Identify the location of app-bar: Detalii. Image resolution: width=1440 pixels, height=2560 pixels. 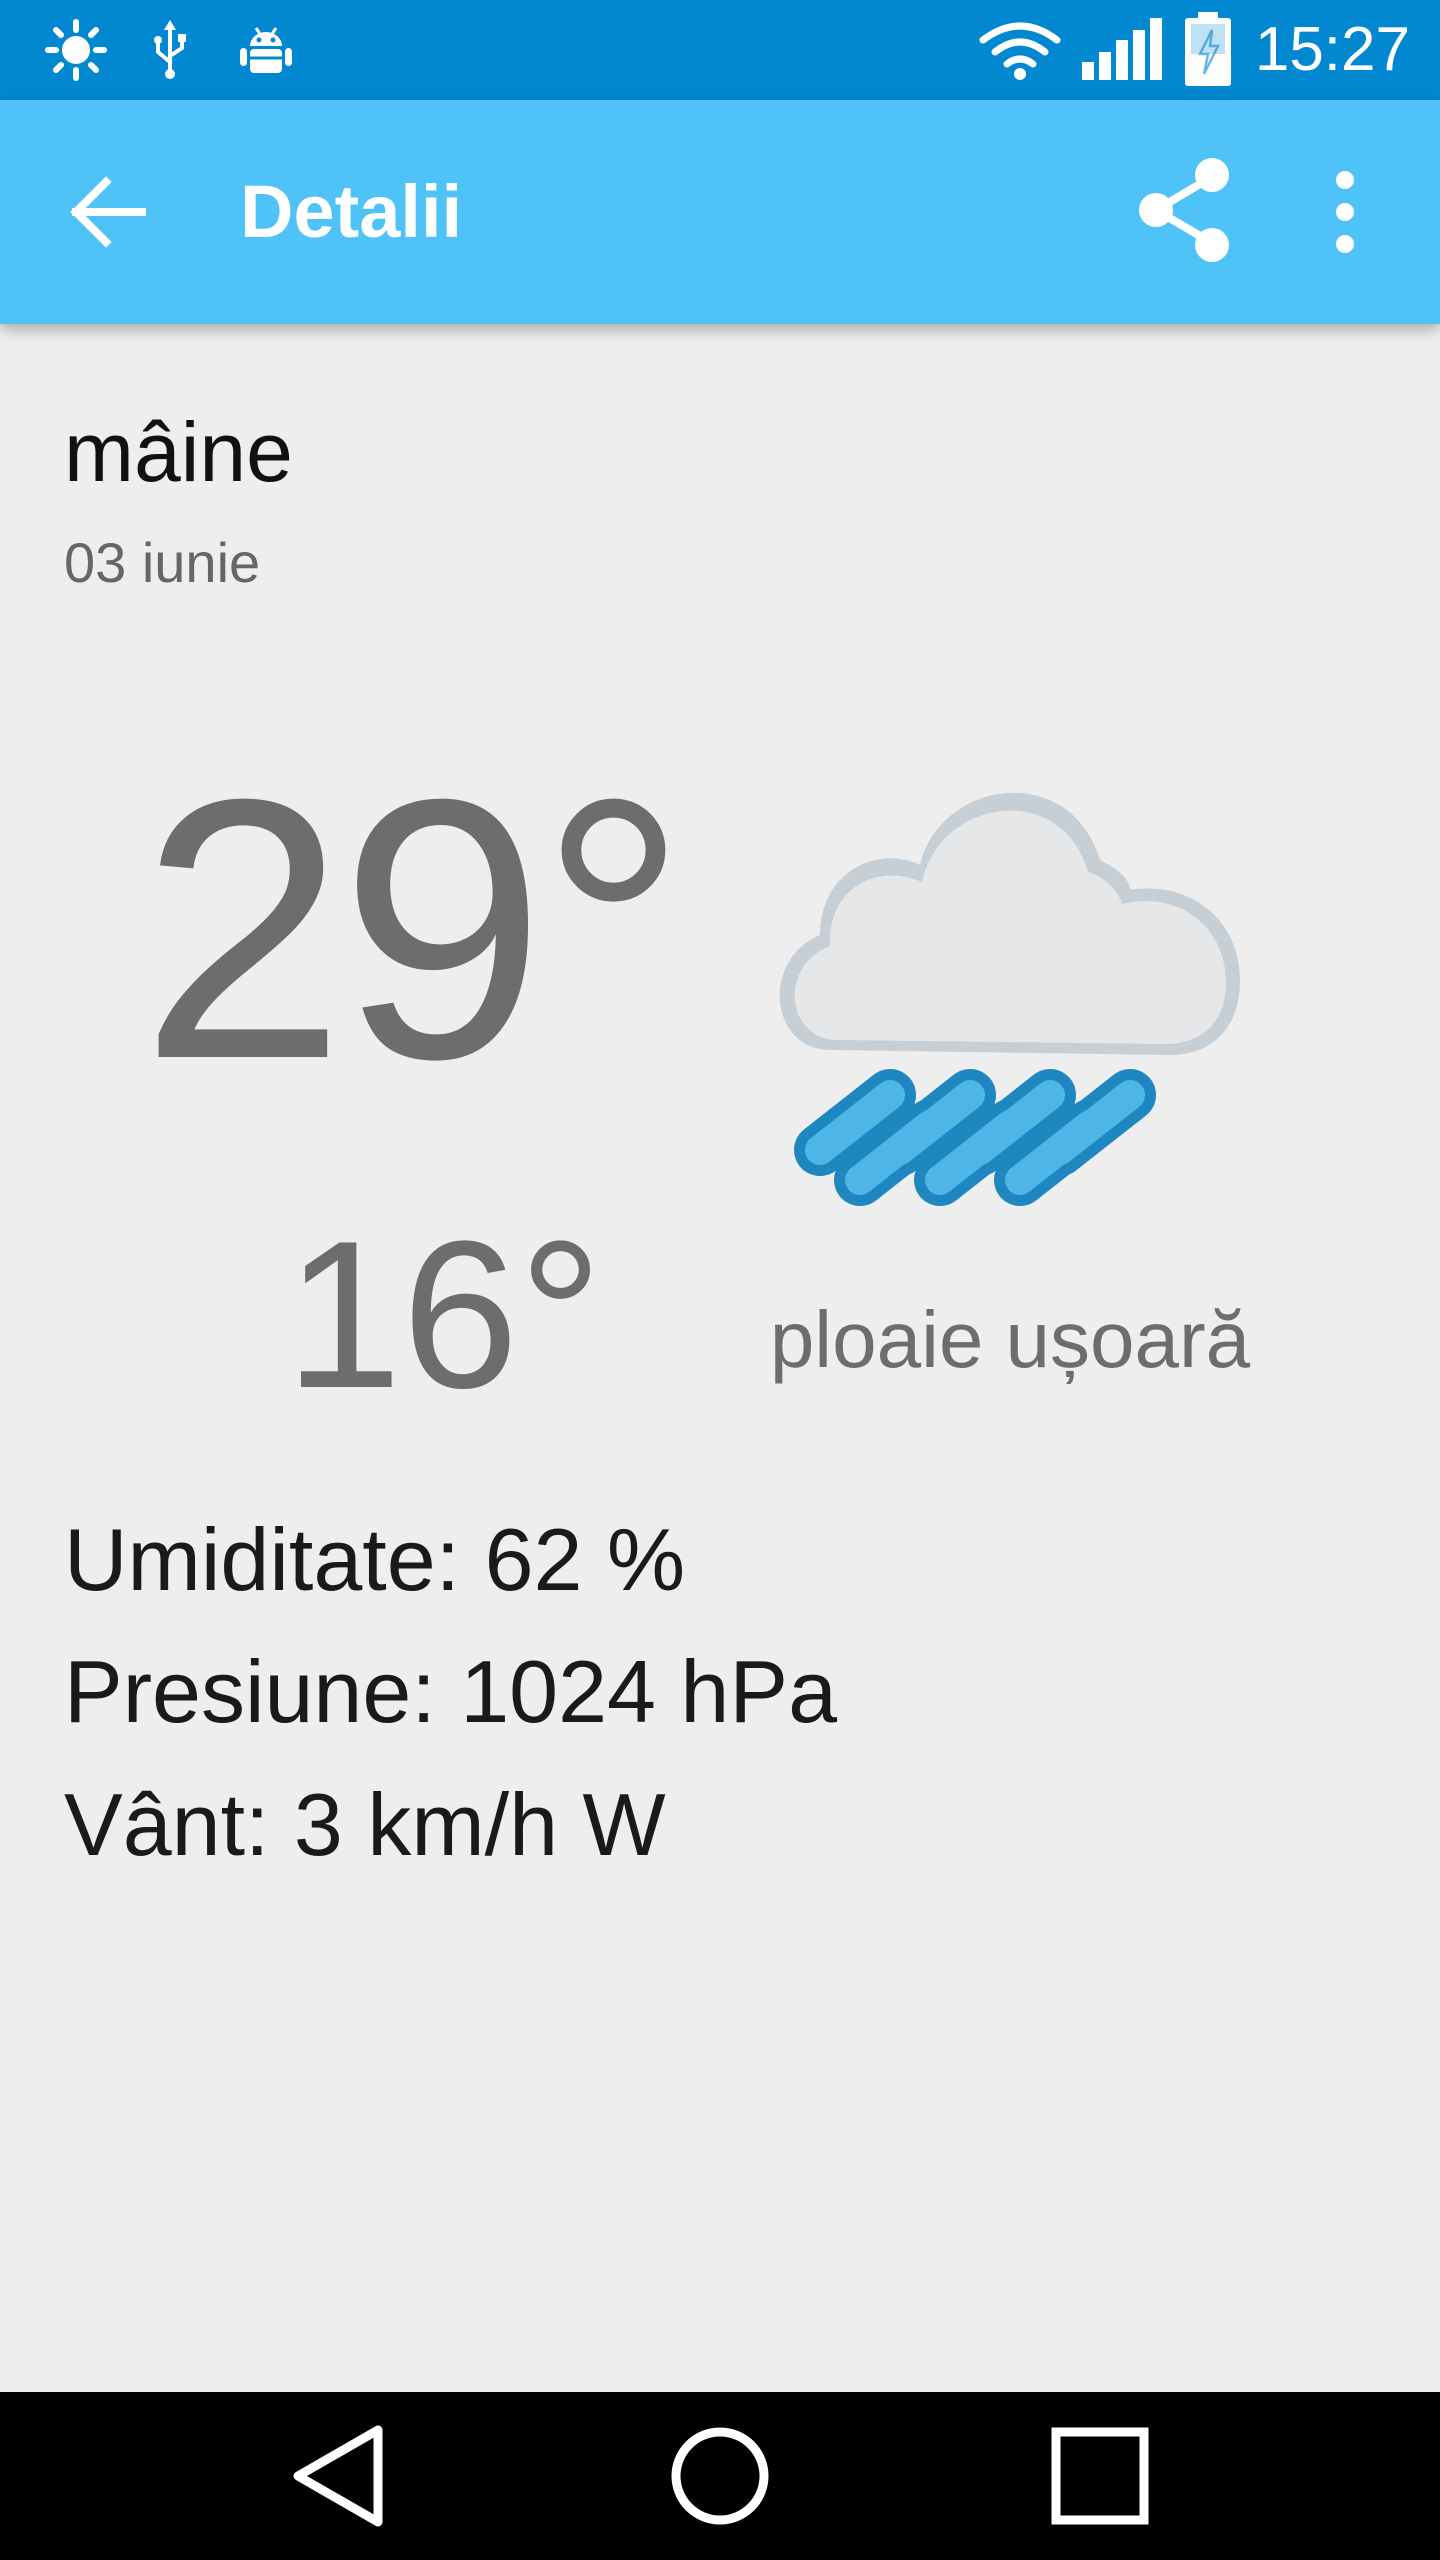
(720, 212).